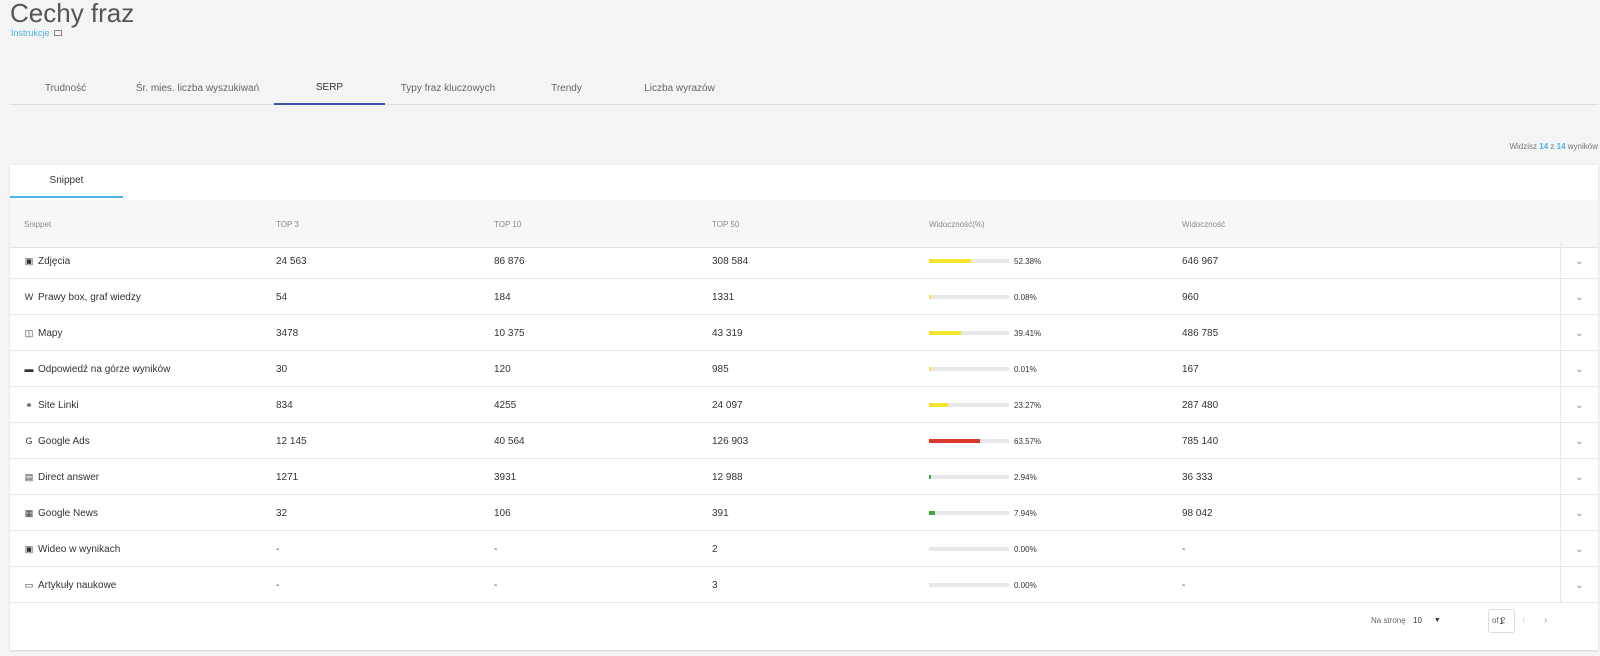  What do you see at coordinates (720, 369) in the screenshot?
I see `top50-cell: 985` at bounding box center [720, 369].